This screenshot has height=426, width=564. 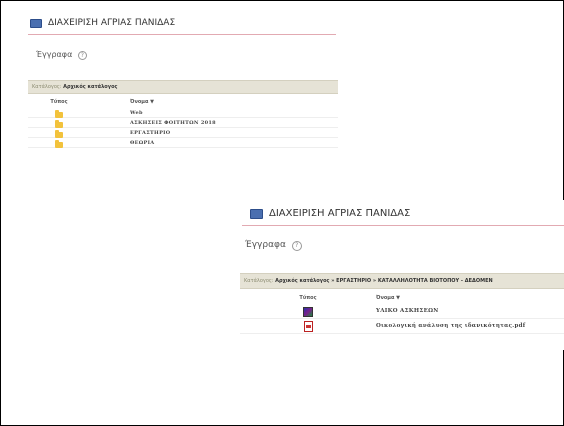 What do you see at coordinates (116, 113) in the screenshot?
I see `file-link: Web` at bounding box center [116, 113].